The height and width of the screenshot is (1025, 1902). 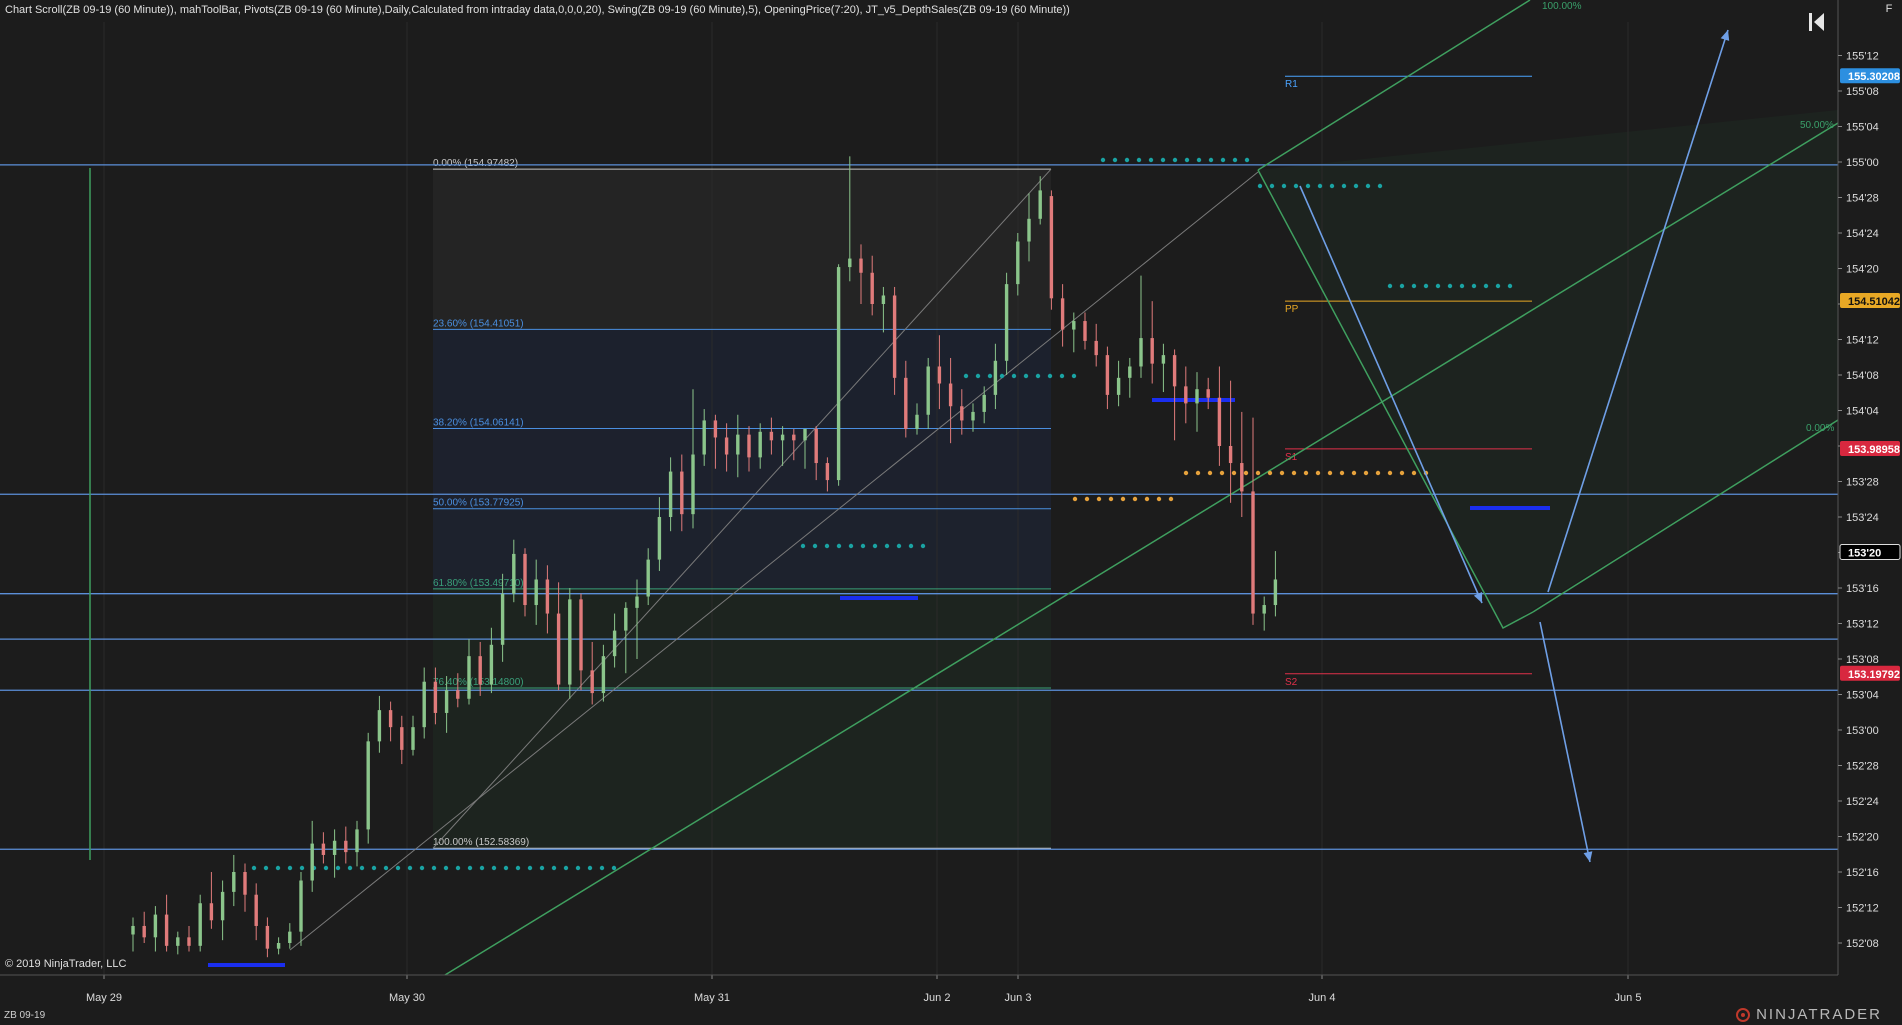 I want to click on fib-level-label: 61.80% (153.49710), so click(x=478, y=583).